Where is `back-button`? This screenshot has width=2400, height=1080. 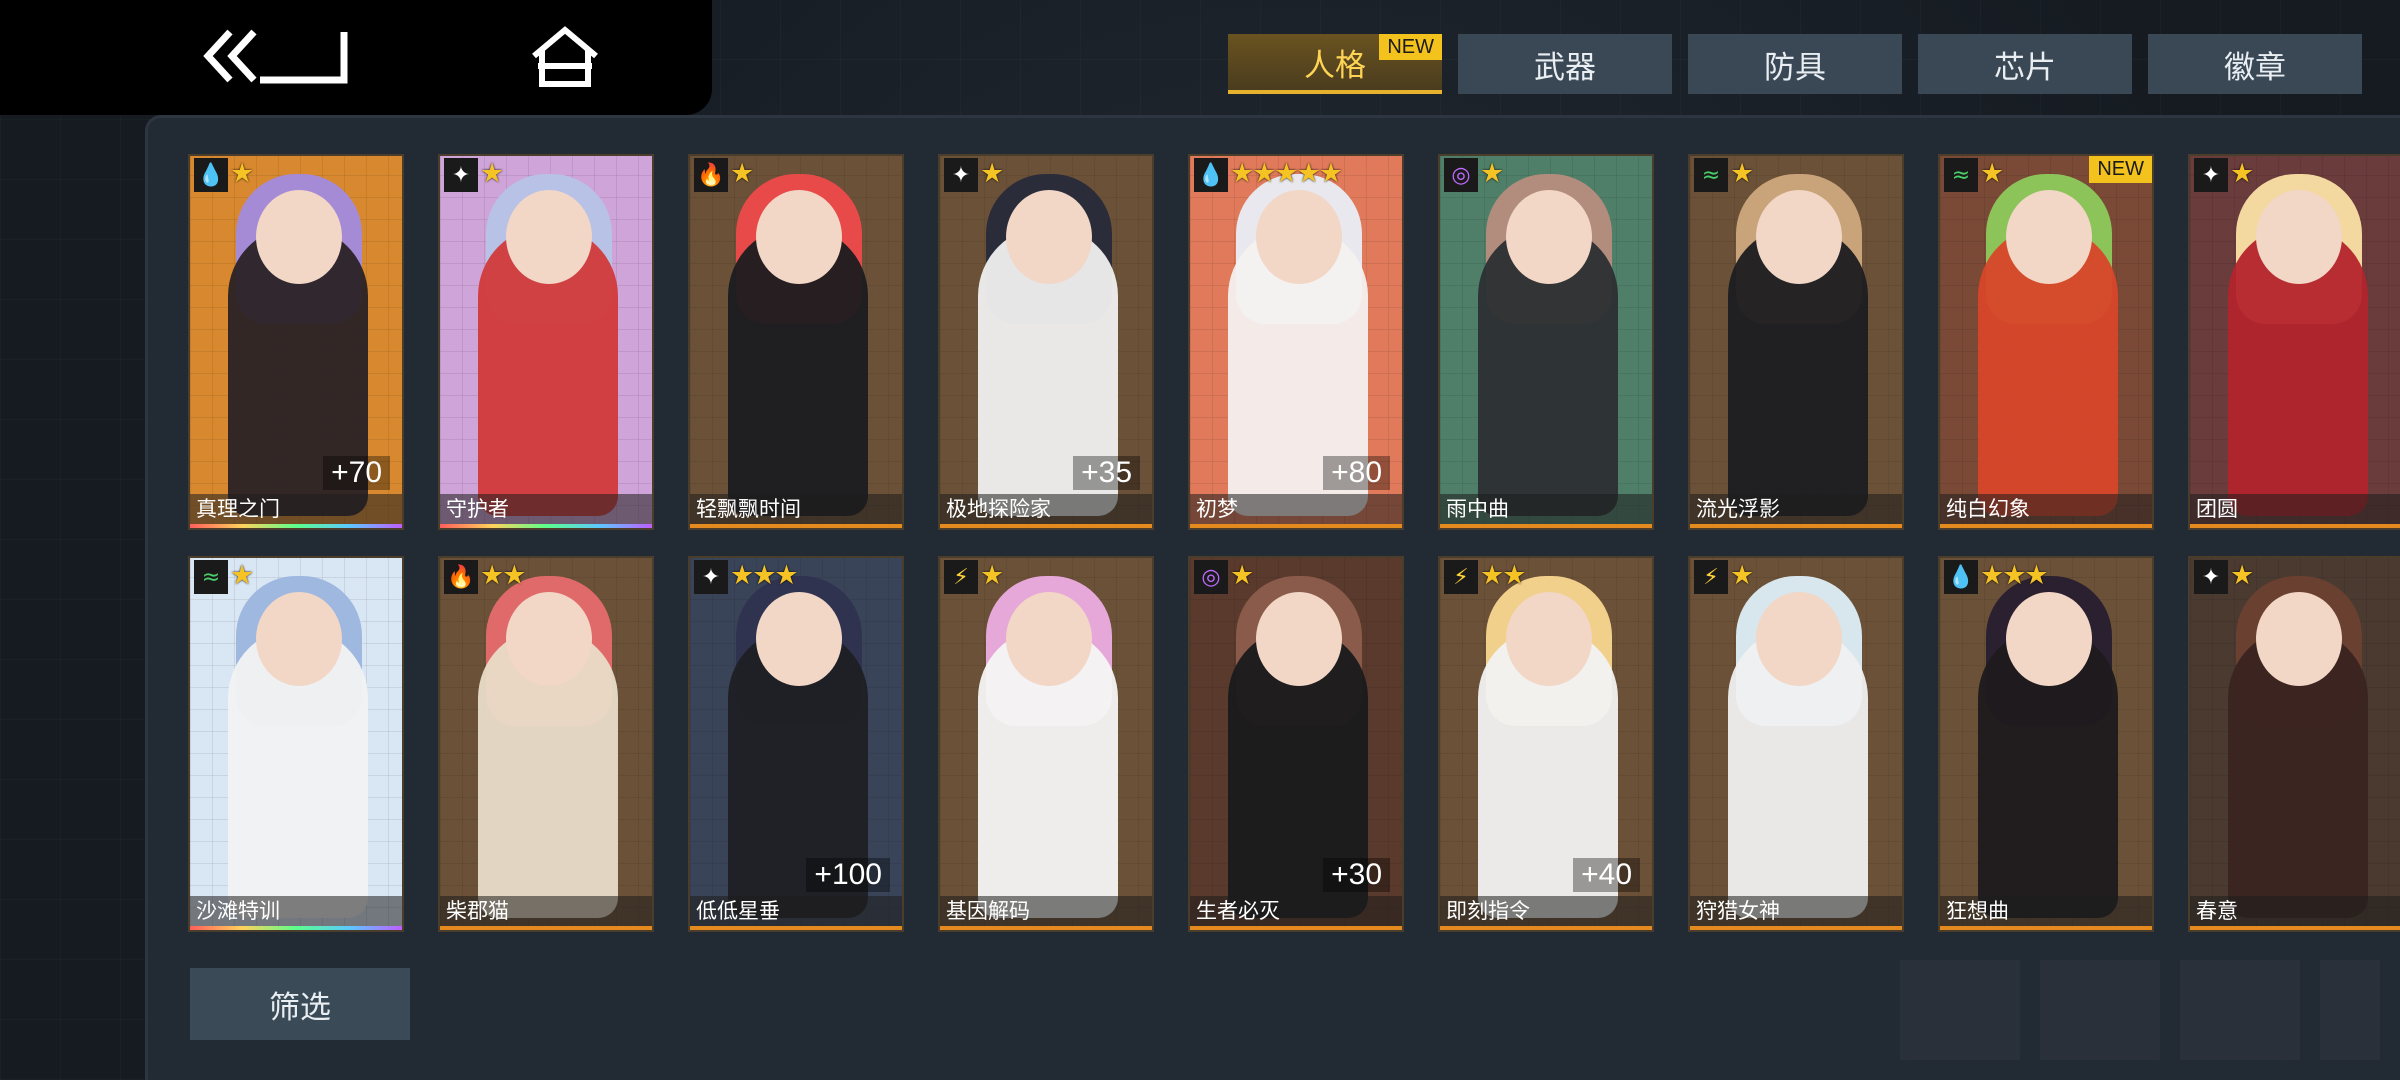 back-button is located at coordinates (275, 56).